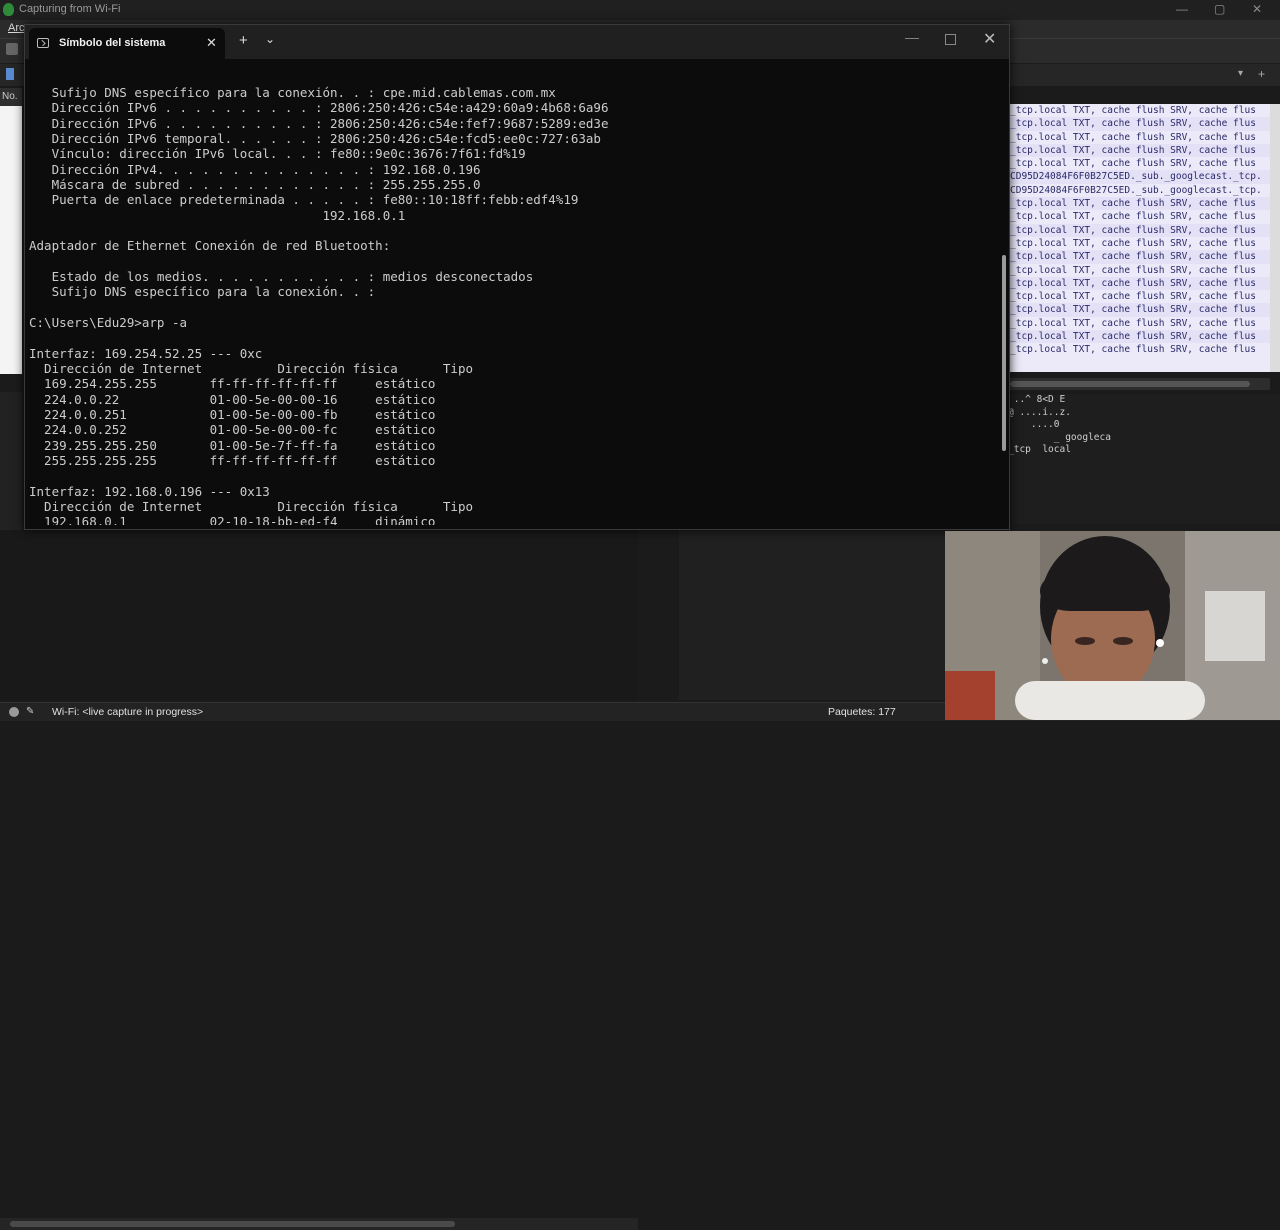  Describe the element at coordinates (10, 74) in the screenshot. I see `bookmark-icon` at that location.